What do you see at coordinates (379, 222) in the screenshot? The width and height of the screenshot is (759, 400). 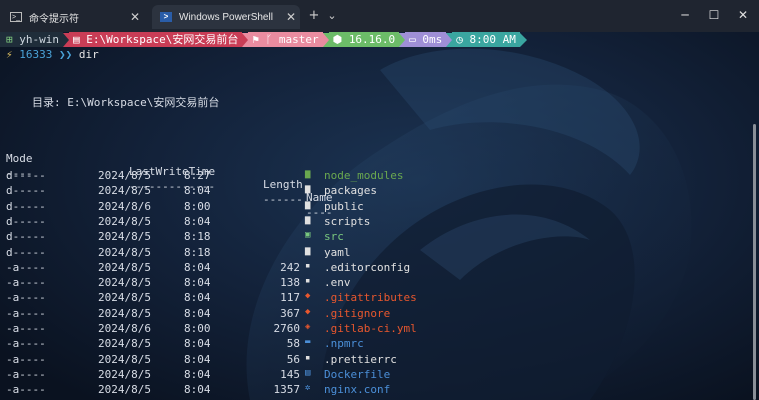 I see `table-row: d----- 2024/8/5 8:04 ▆ scripts` at bounding box center [379, 222].